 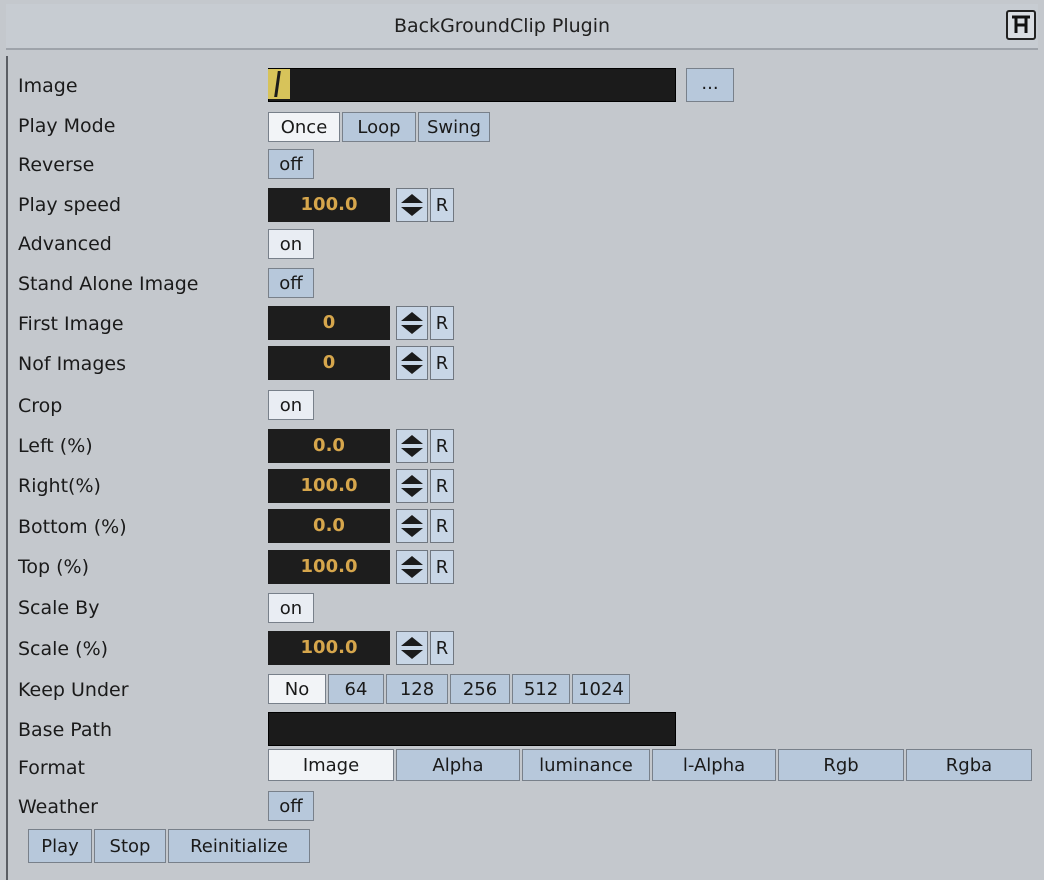 What do you see at coordinates (53, 567) in the screenshot?
I see `top-label: Top (%)` at bounding box center [53, 567].